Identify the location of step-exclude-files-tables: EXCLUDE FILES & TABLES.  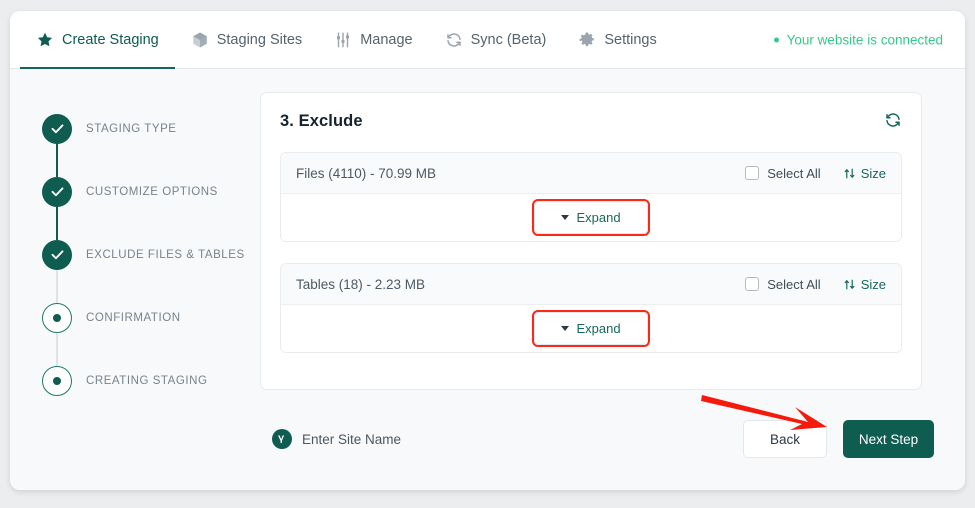
(151, 263).